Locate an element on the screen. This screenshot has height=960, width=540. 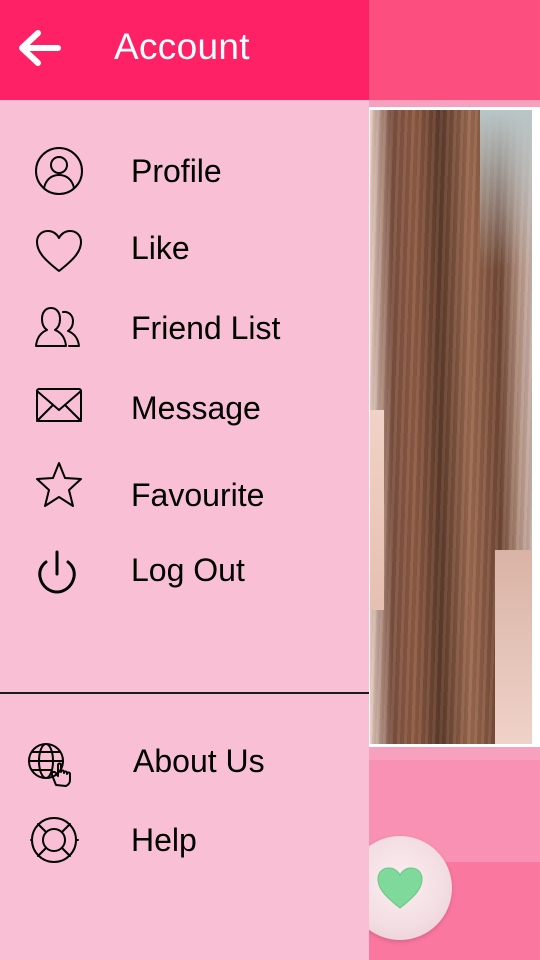
menu-item-help: Help is located at coordinates (184, 842).